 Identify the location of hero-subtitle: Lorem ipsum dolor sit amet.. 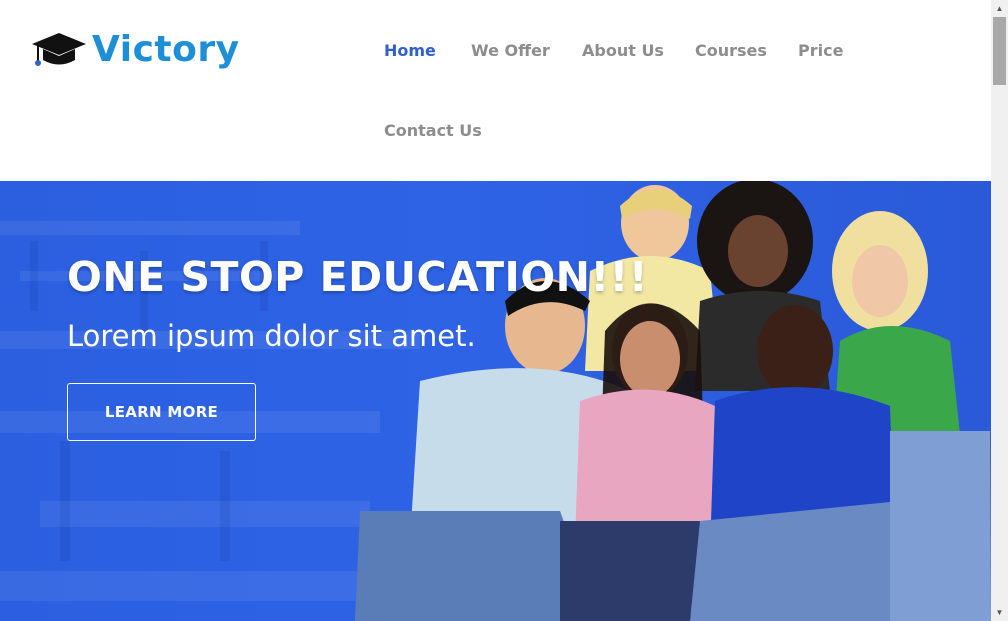
(271, 336).